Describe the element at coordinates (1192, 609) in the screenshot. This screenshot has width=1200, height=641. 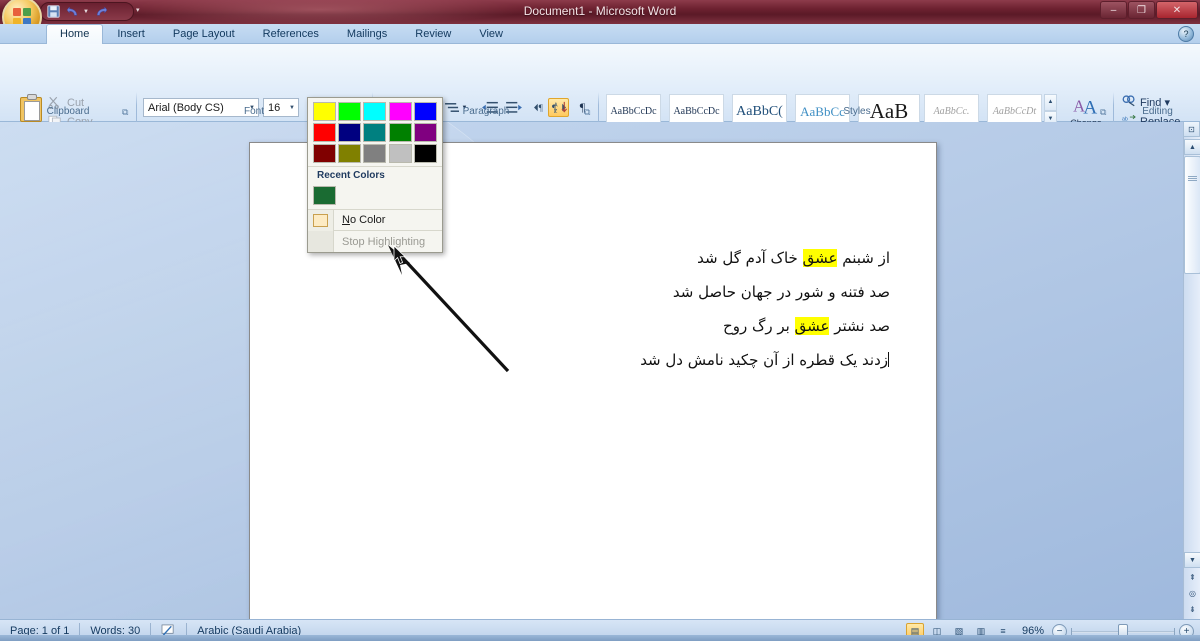
I see `next-page-button: ⇟` at that location.